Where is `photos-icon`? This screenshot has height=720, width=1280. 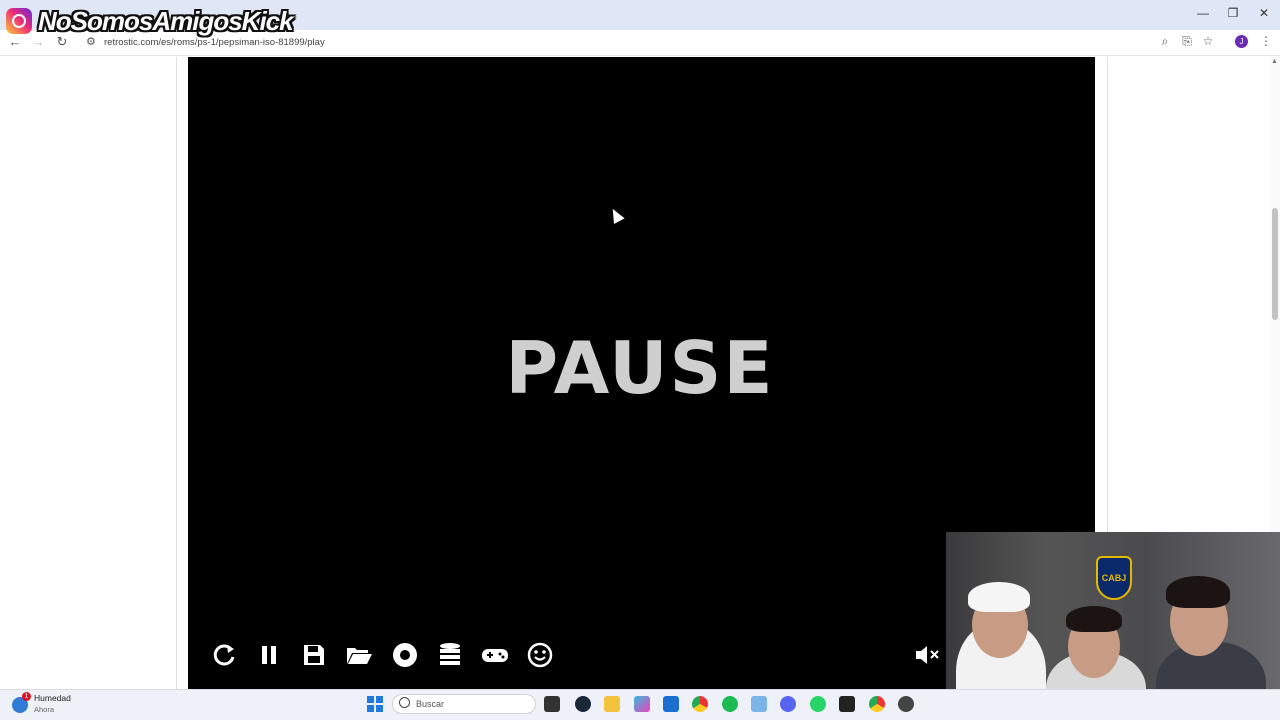 photos-icon is located at coordinates (759, 704).